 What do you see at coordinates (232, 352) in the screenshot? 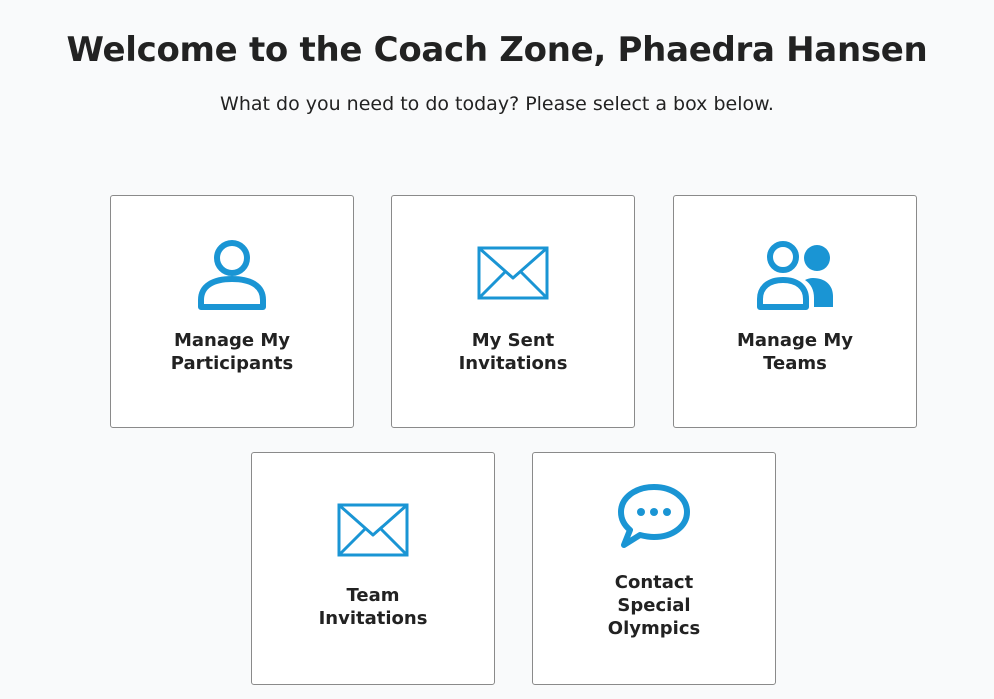
I see `manage-participants-label: Manage My Participants` at bounding box center [232, 352].